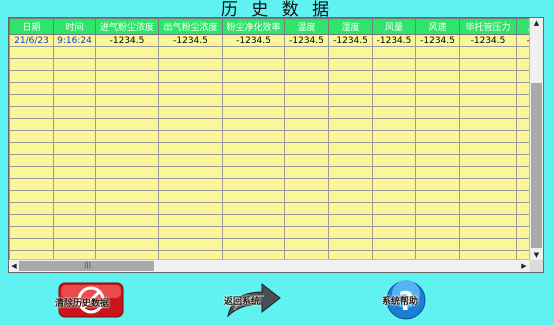 The height and width of the screenshot is (325, 554). What do you see at coordinates (306, 40) in the screenshot?
I see `cell-temperature: -1234.5` at bounding box center [306, 40].